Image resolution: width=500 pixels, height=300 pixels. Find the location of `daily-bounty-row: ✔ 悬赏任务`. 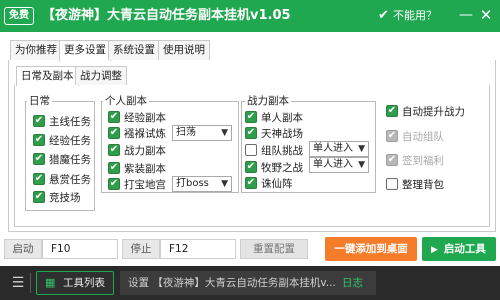

daily-bounty-row: ✔ 悬赏任务 is located at coordinates (62, 179).